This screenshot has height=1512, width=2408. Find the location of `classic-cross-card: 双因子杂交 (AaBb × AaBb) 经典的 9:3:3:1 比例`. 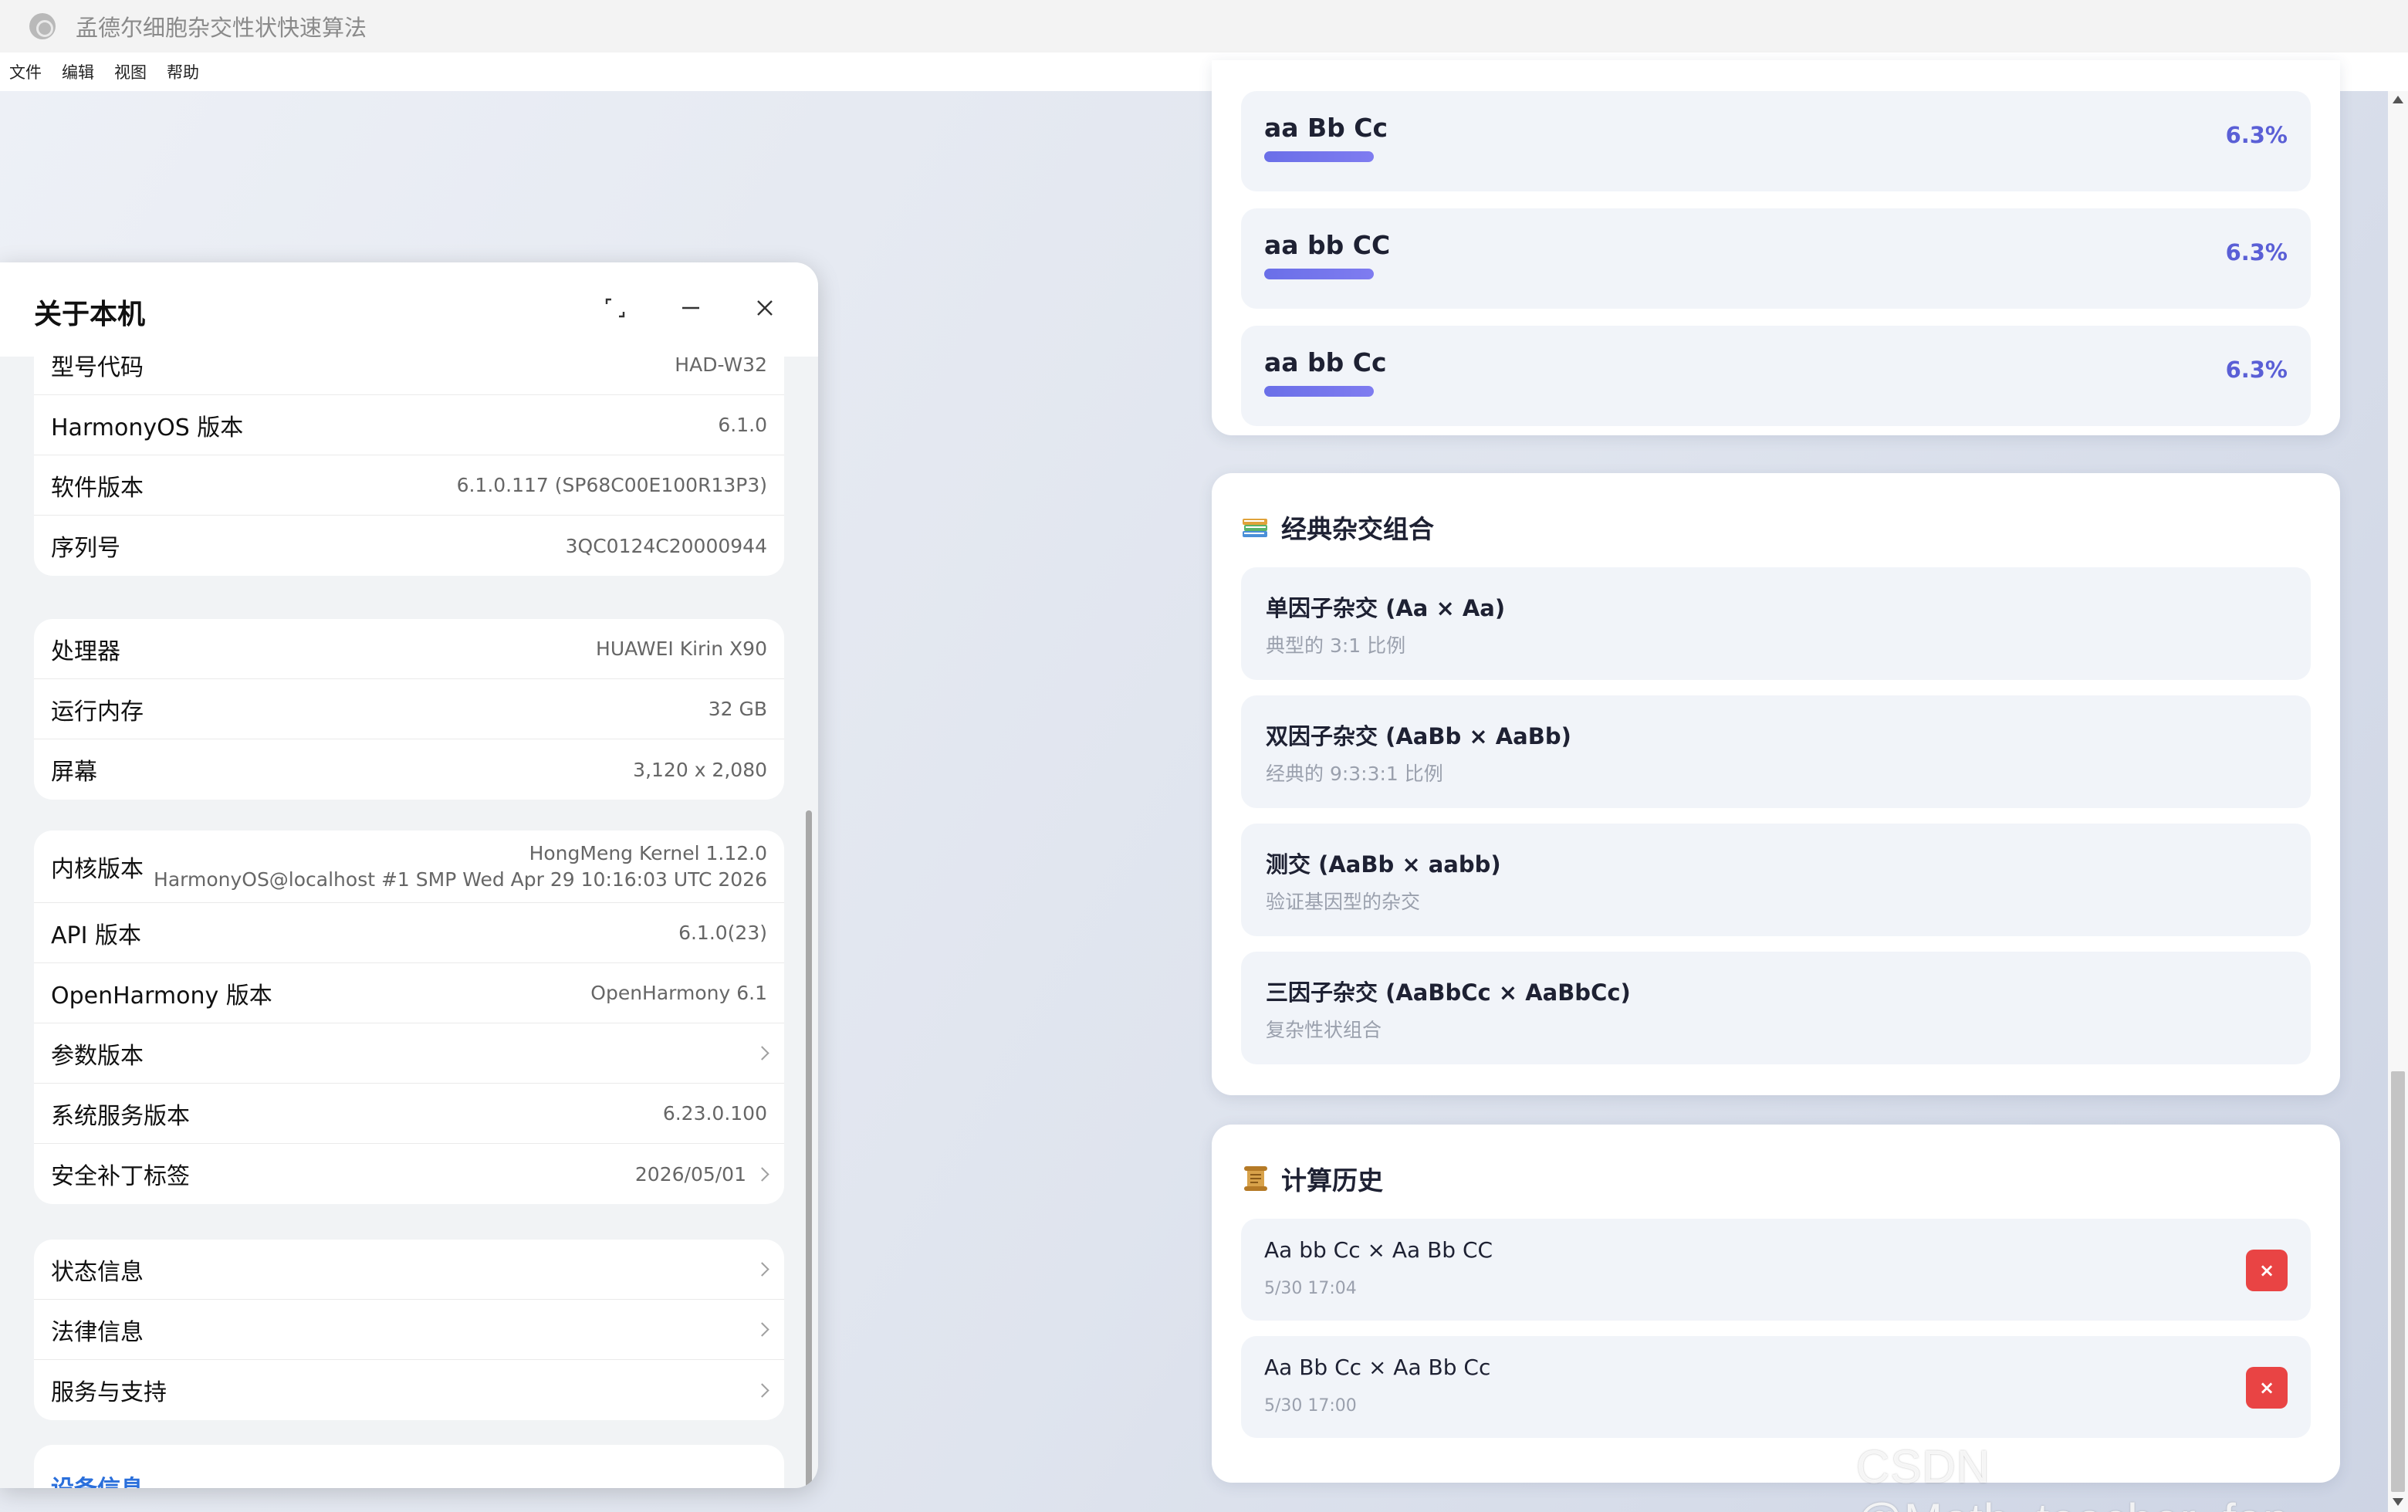

classic-cross-card: 双因子杂交 (AaBb × AaBb) 经典的 9:3:3:1 比例 is located at coordinates (1776, 751).